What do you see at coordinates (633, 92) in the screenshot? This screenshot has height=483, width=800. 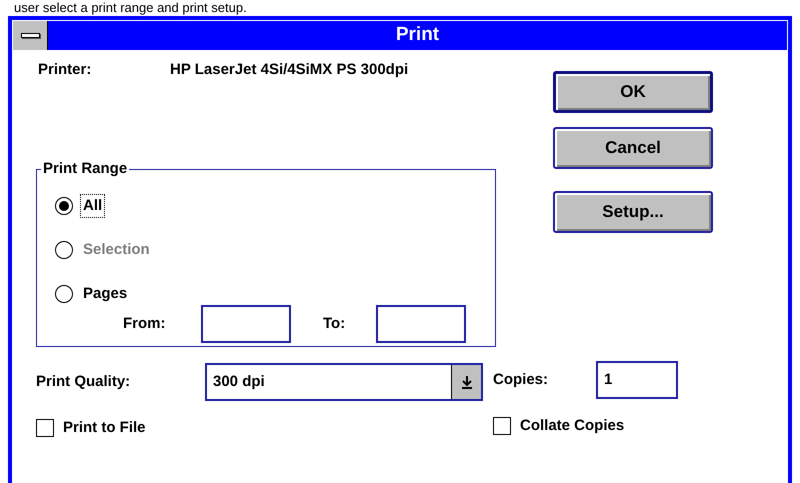 I see `dialog-button: OK` at bounding box center [633, 92].